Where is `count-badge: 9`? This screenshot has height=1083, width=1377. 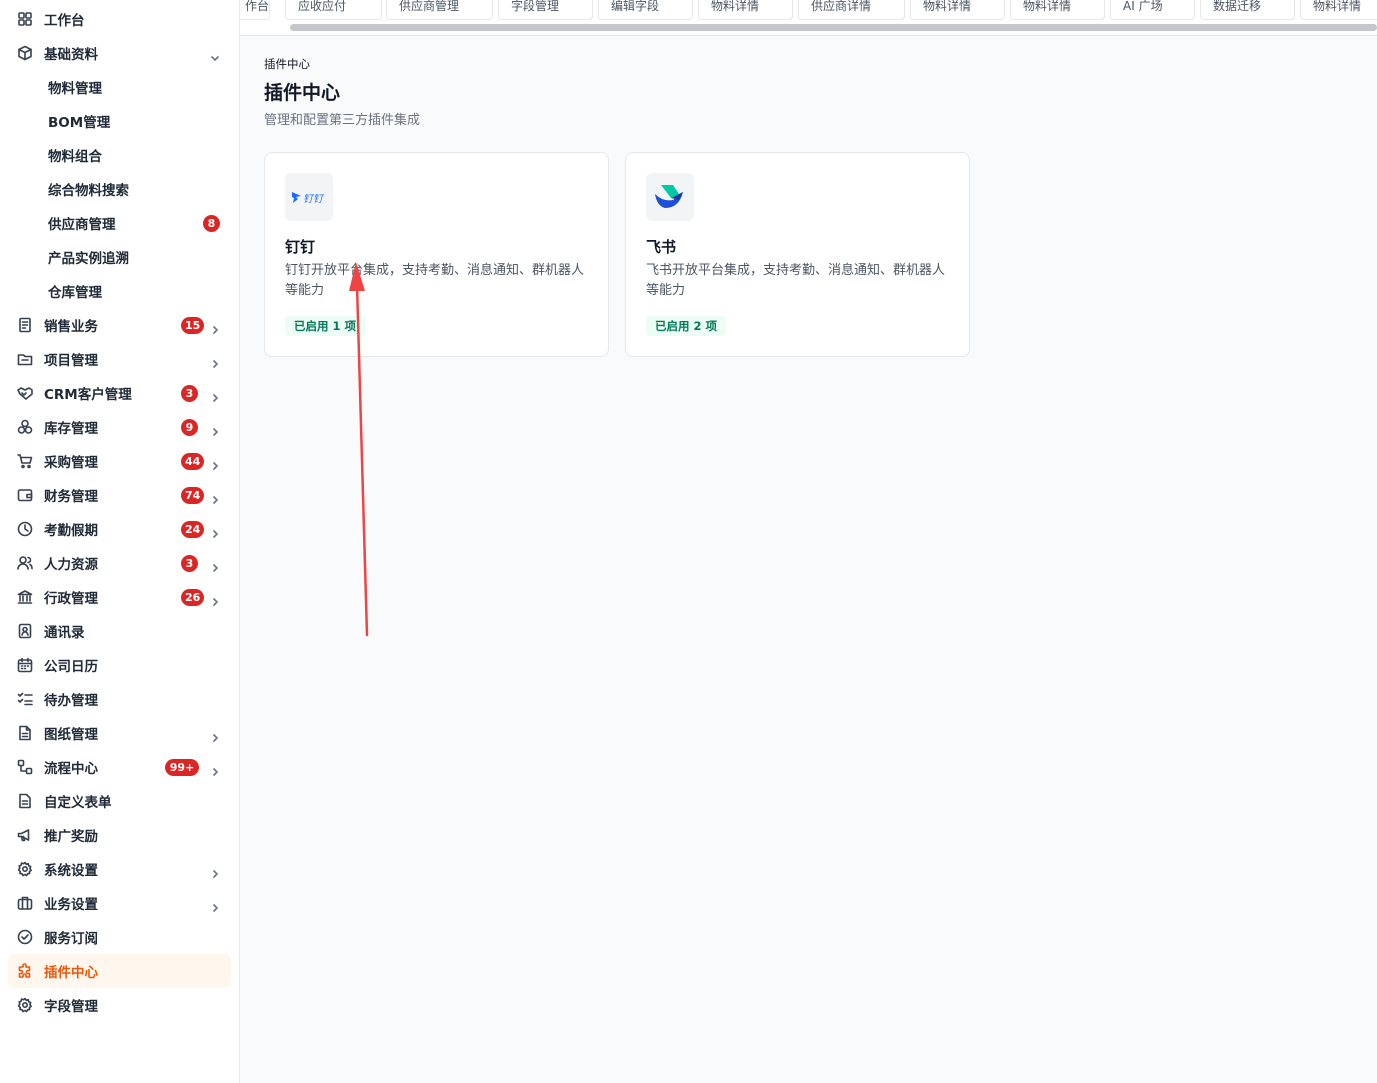
count-badge: 9 is located at coordinates (189, 427).